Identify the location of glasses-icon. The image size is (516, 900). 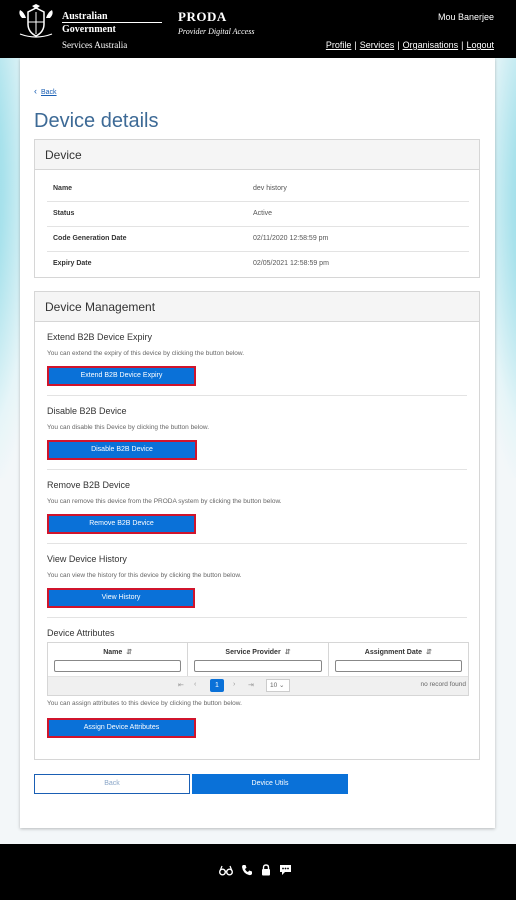
(226, 870).